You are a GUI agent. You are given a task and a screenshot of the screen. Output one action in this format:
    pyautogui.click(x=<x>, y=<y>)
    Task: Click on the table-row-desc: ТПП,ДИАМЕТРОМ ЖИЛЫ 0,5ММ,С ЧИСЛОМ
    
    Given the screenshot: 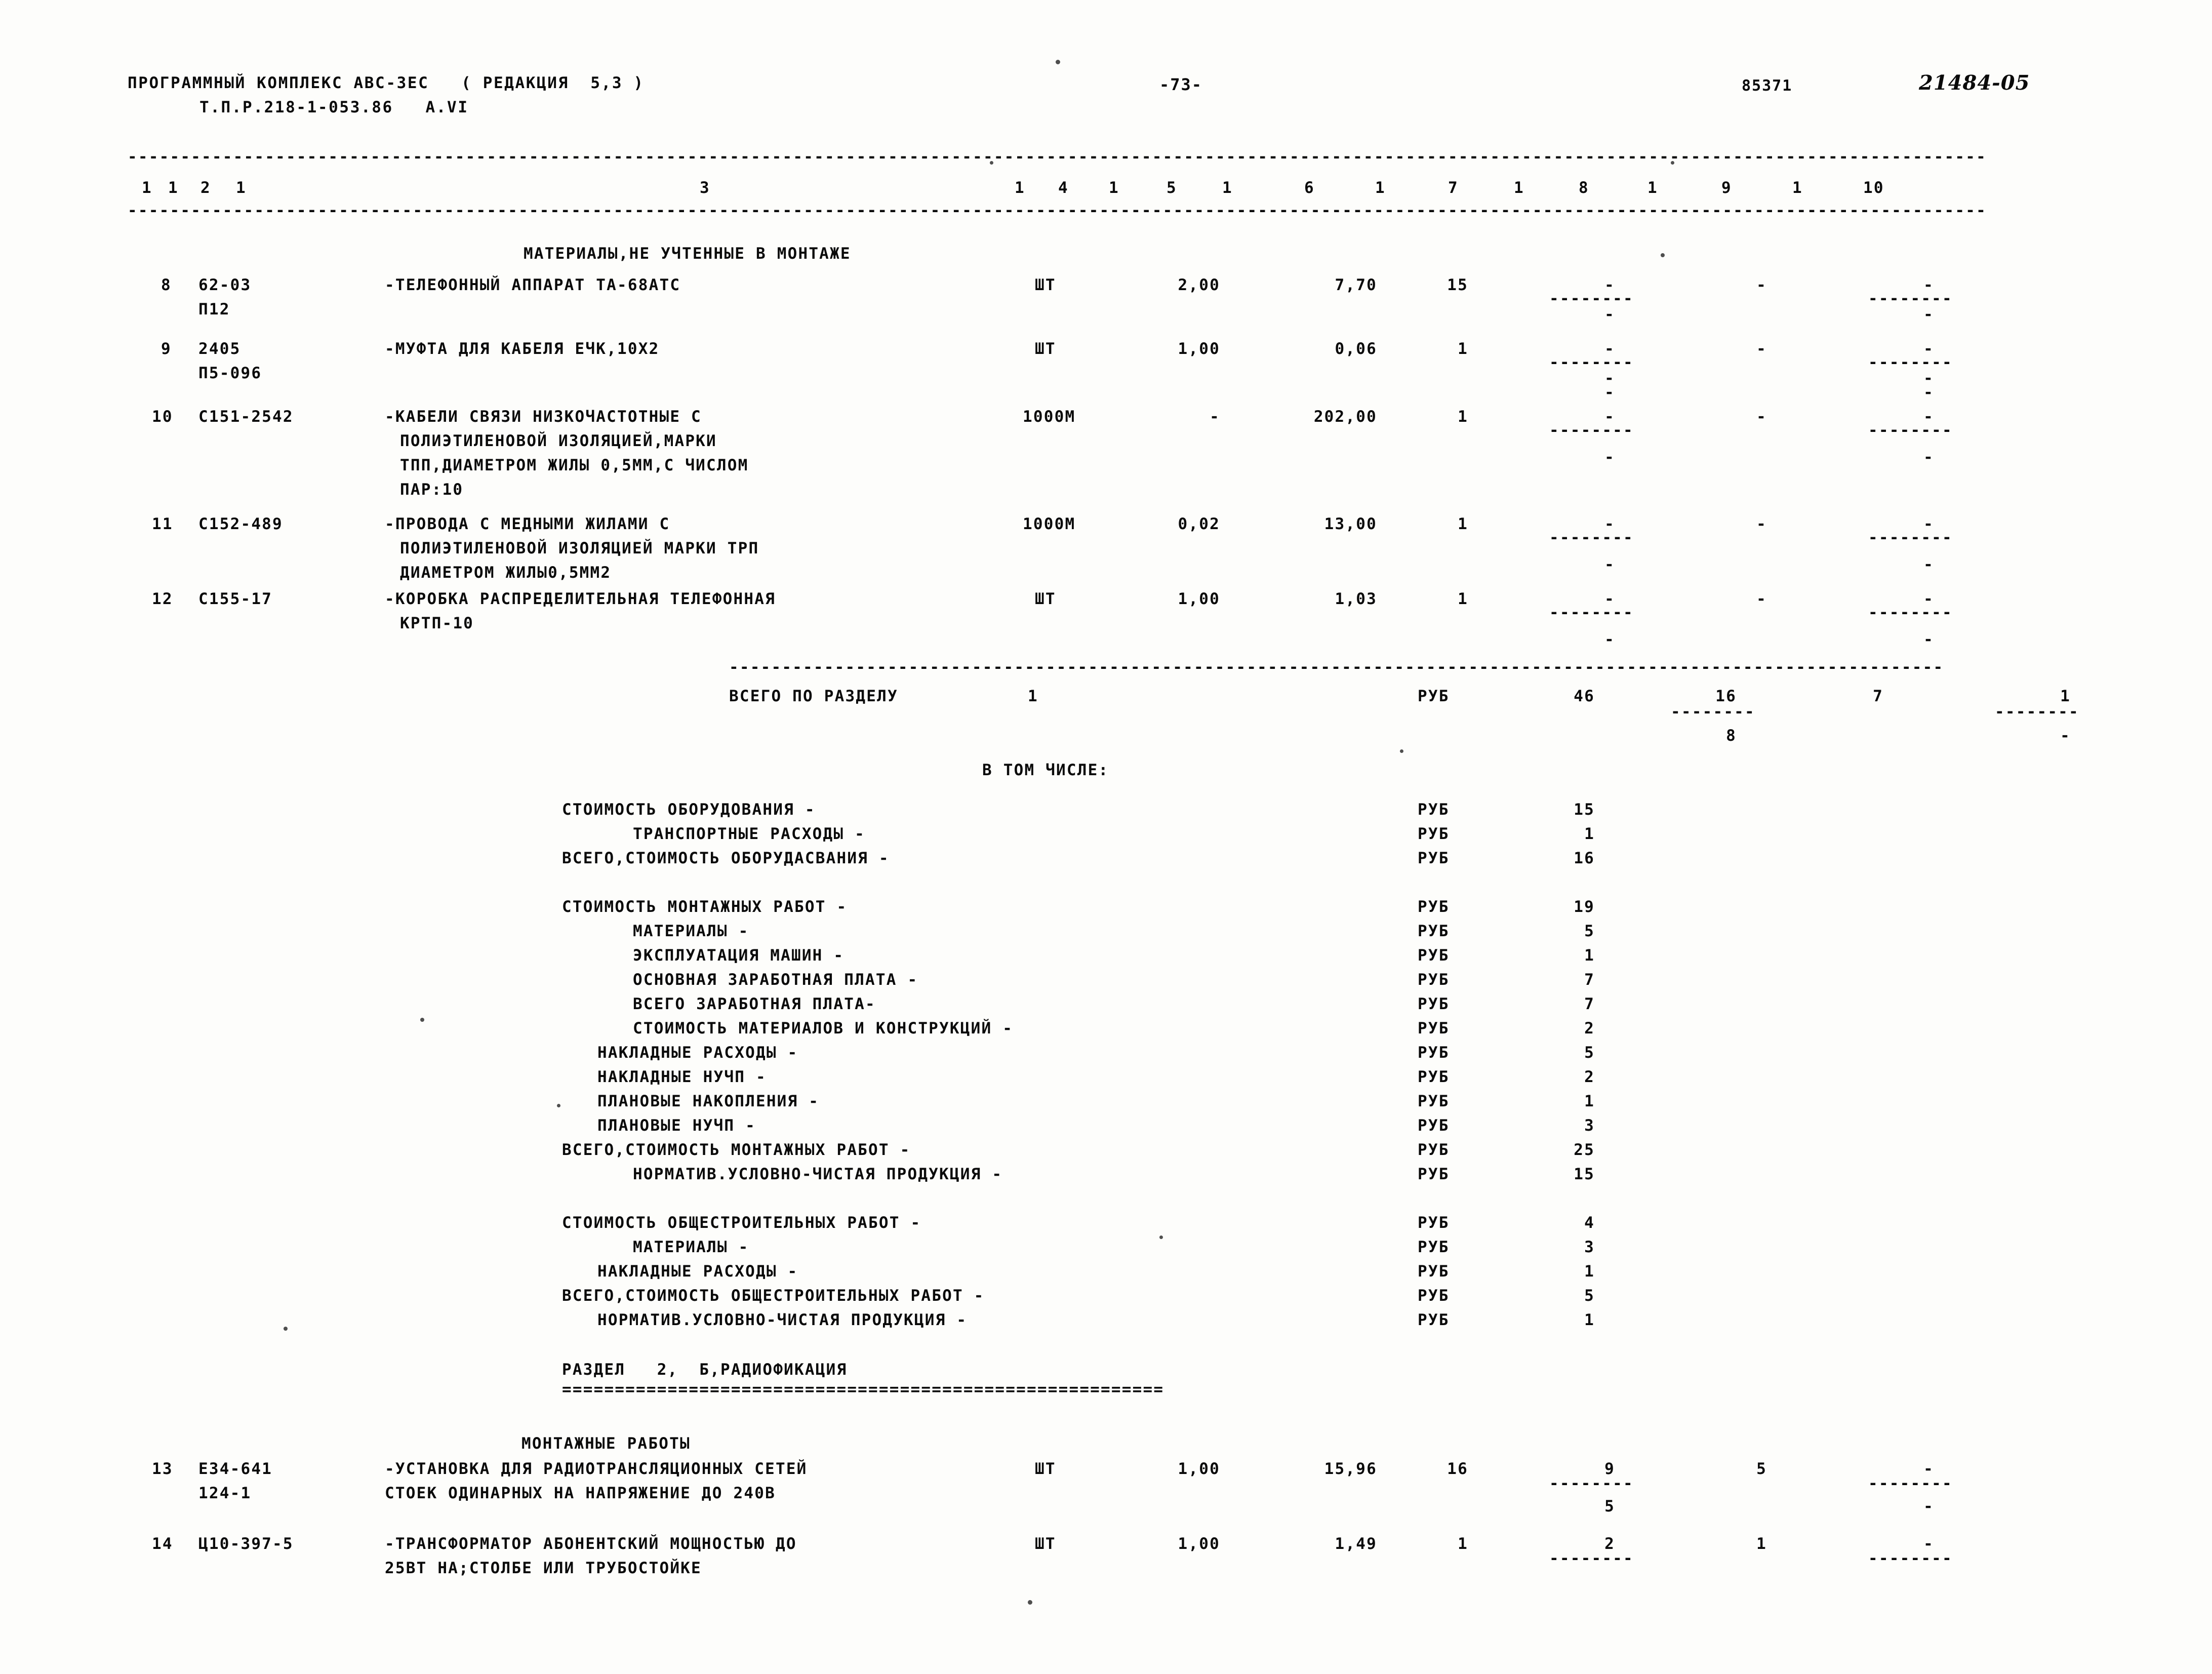 What is the action you would take?
    pyautogui.click(x=574, y=465)
    